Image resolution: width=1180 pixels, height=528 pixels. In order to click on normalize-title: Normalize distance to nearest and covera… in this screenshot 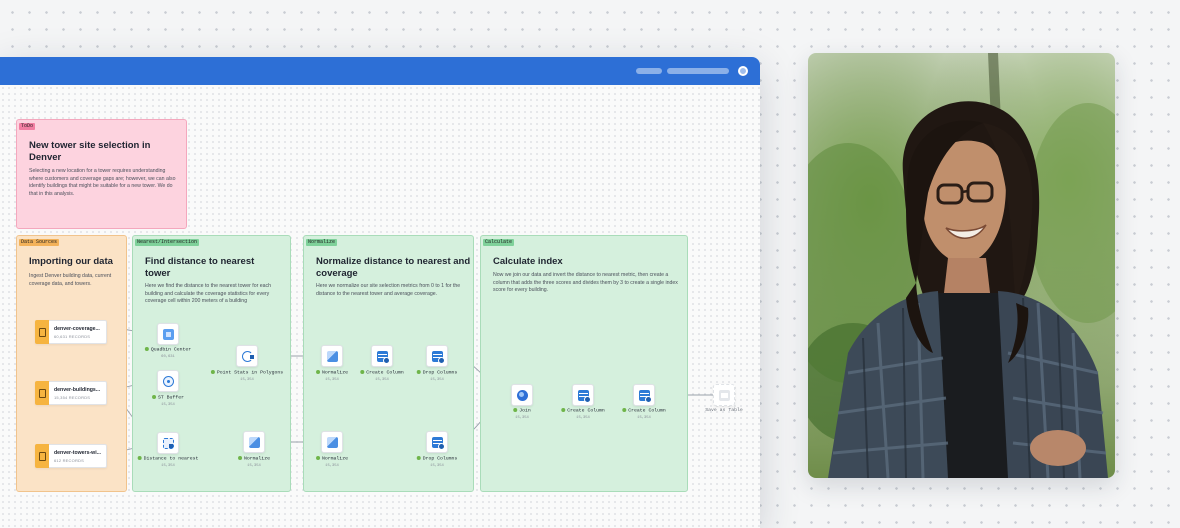, I will do `click(393, 267)`.